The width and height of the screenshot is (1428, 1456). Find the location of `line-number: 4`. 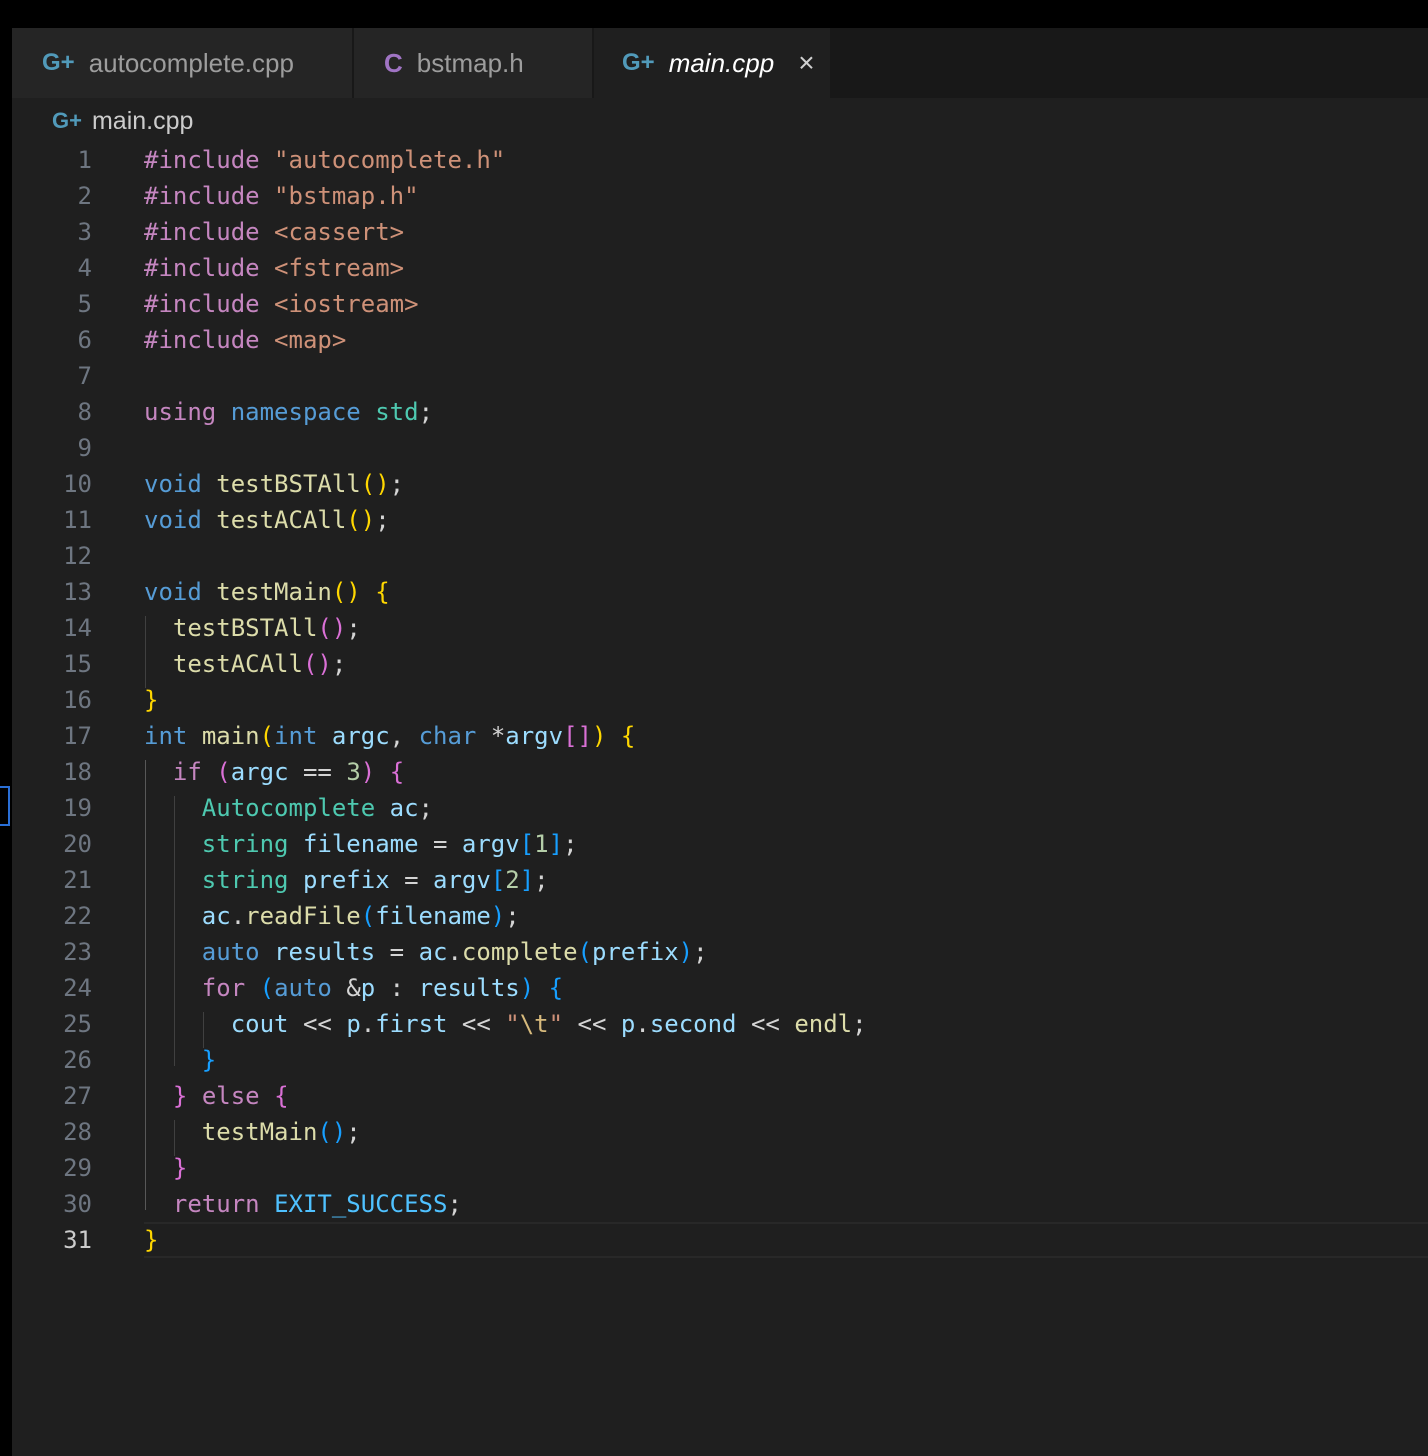

line-number: 4 is located at coordinates (84, 268).